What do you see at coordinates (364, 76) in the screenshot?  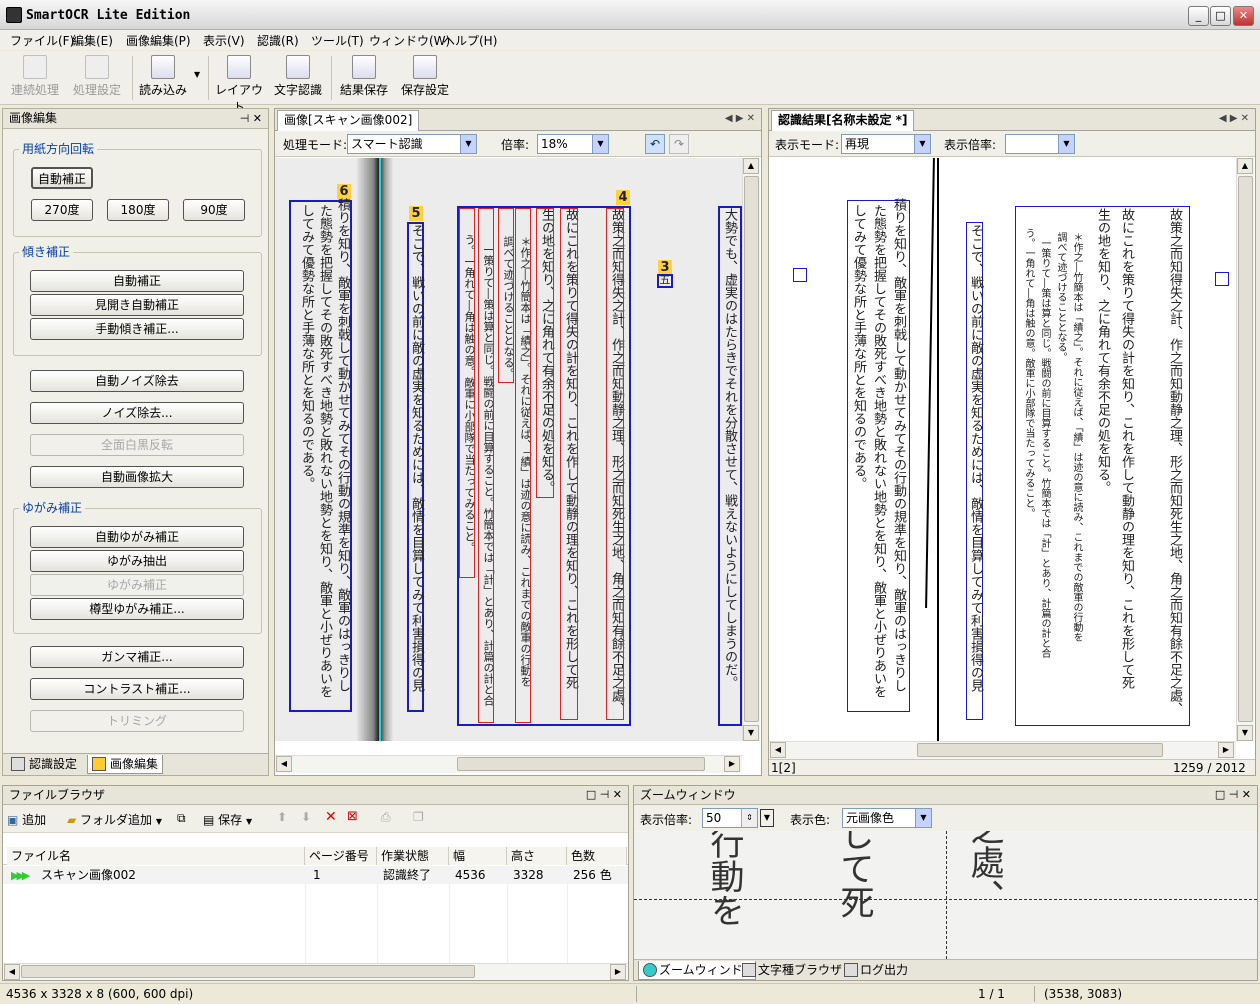 I see `save-result-button: 結果保存` at bounding box center [364, 76].